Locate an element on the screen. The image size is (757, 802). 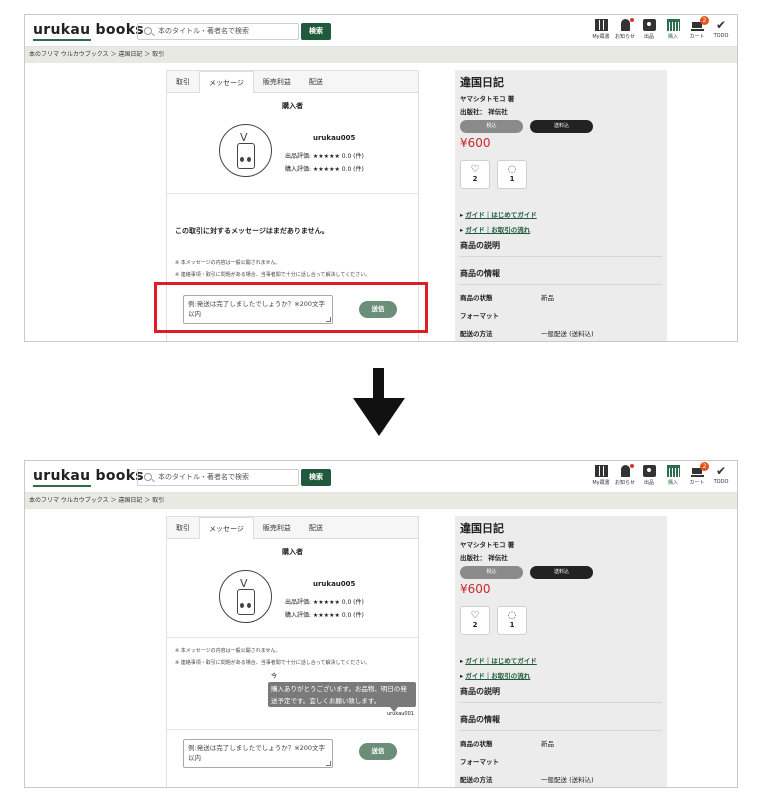
nav-label: 購入 is located at coordinates (672, 37).